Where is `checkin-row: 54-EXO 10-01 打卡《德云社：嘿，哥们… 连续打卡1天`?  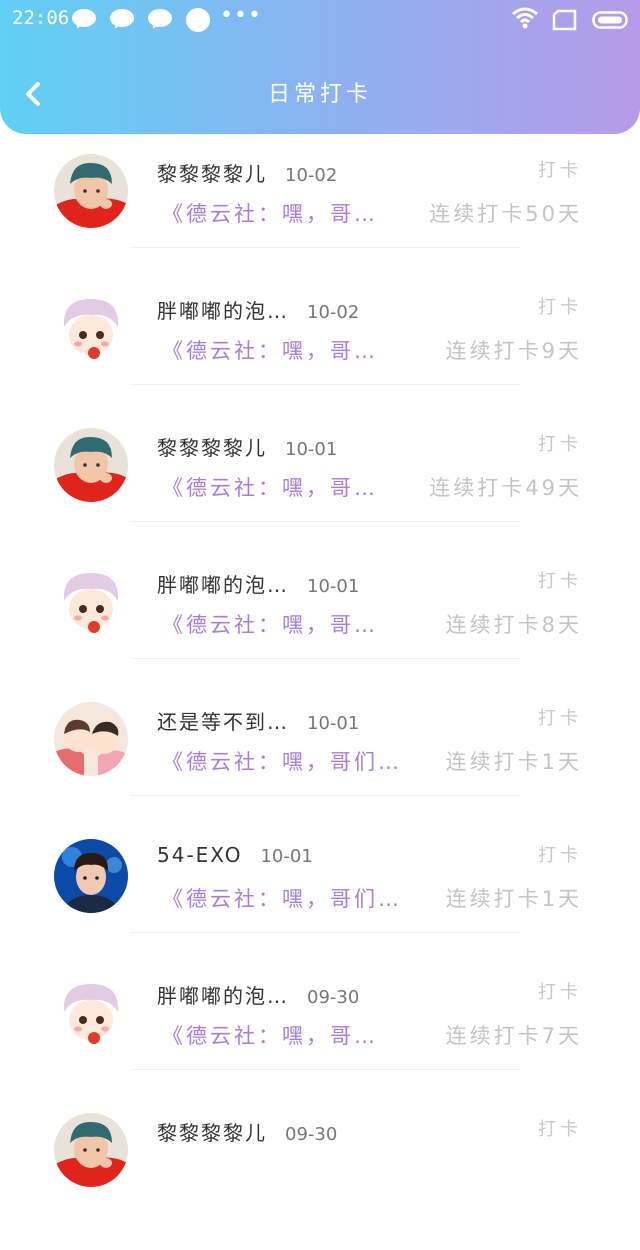
checkin-row: 54-EXO 10-01 打卡《德云社：嘿，哥们… 连续打卡1天 is located at coordinates (320, 907).